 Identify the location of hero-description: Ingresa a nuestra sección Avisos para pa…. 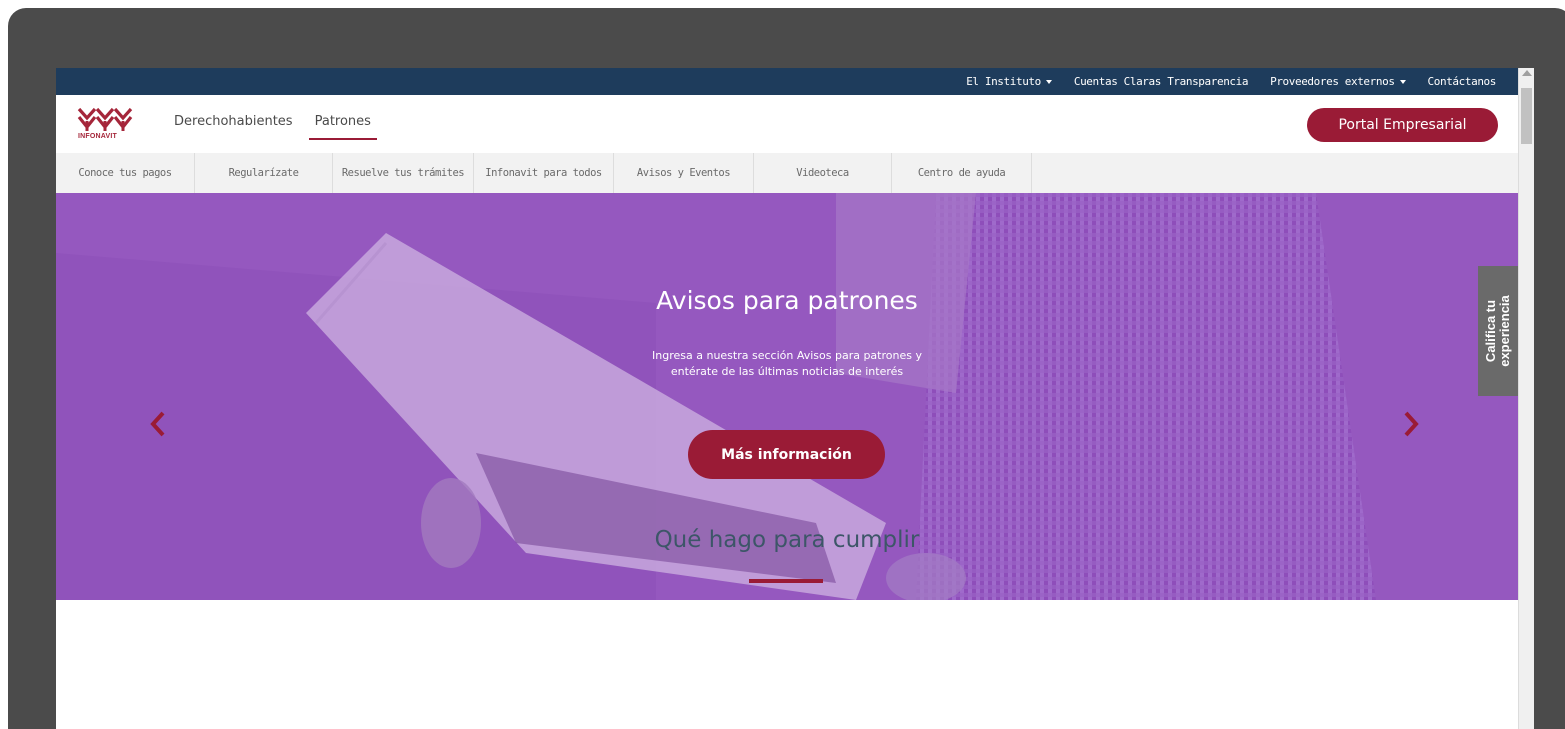
(787, 364).